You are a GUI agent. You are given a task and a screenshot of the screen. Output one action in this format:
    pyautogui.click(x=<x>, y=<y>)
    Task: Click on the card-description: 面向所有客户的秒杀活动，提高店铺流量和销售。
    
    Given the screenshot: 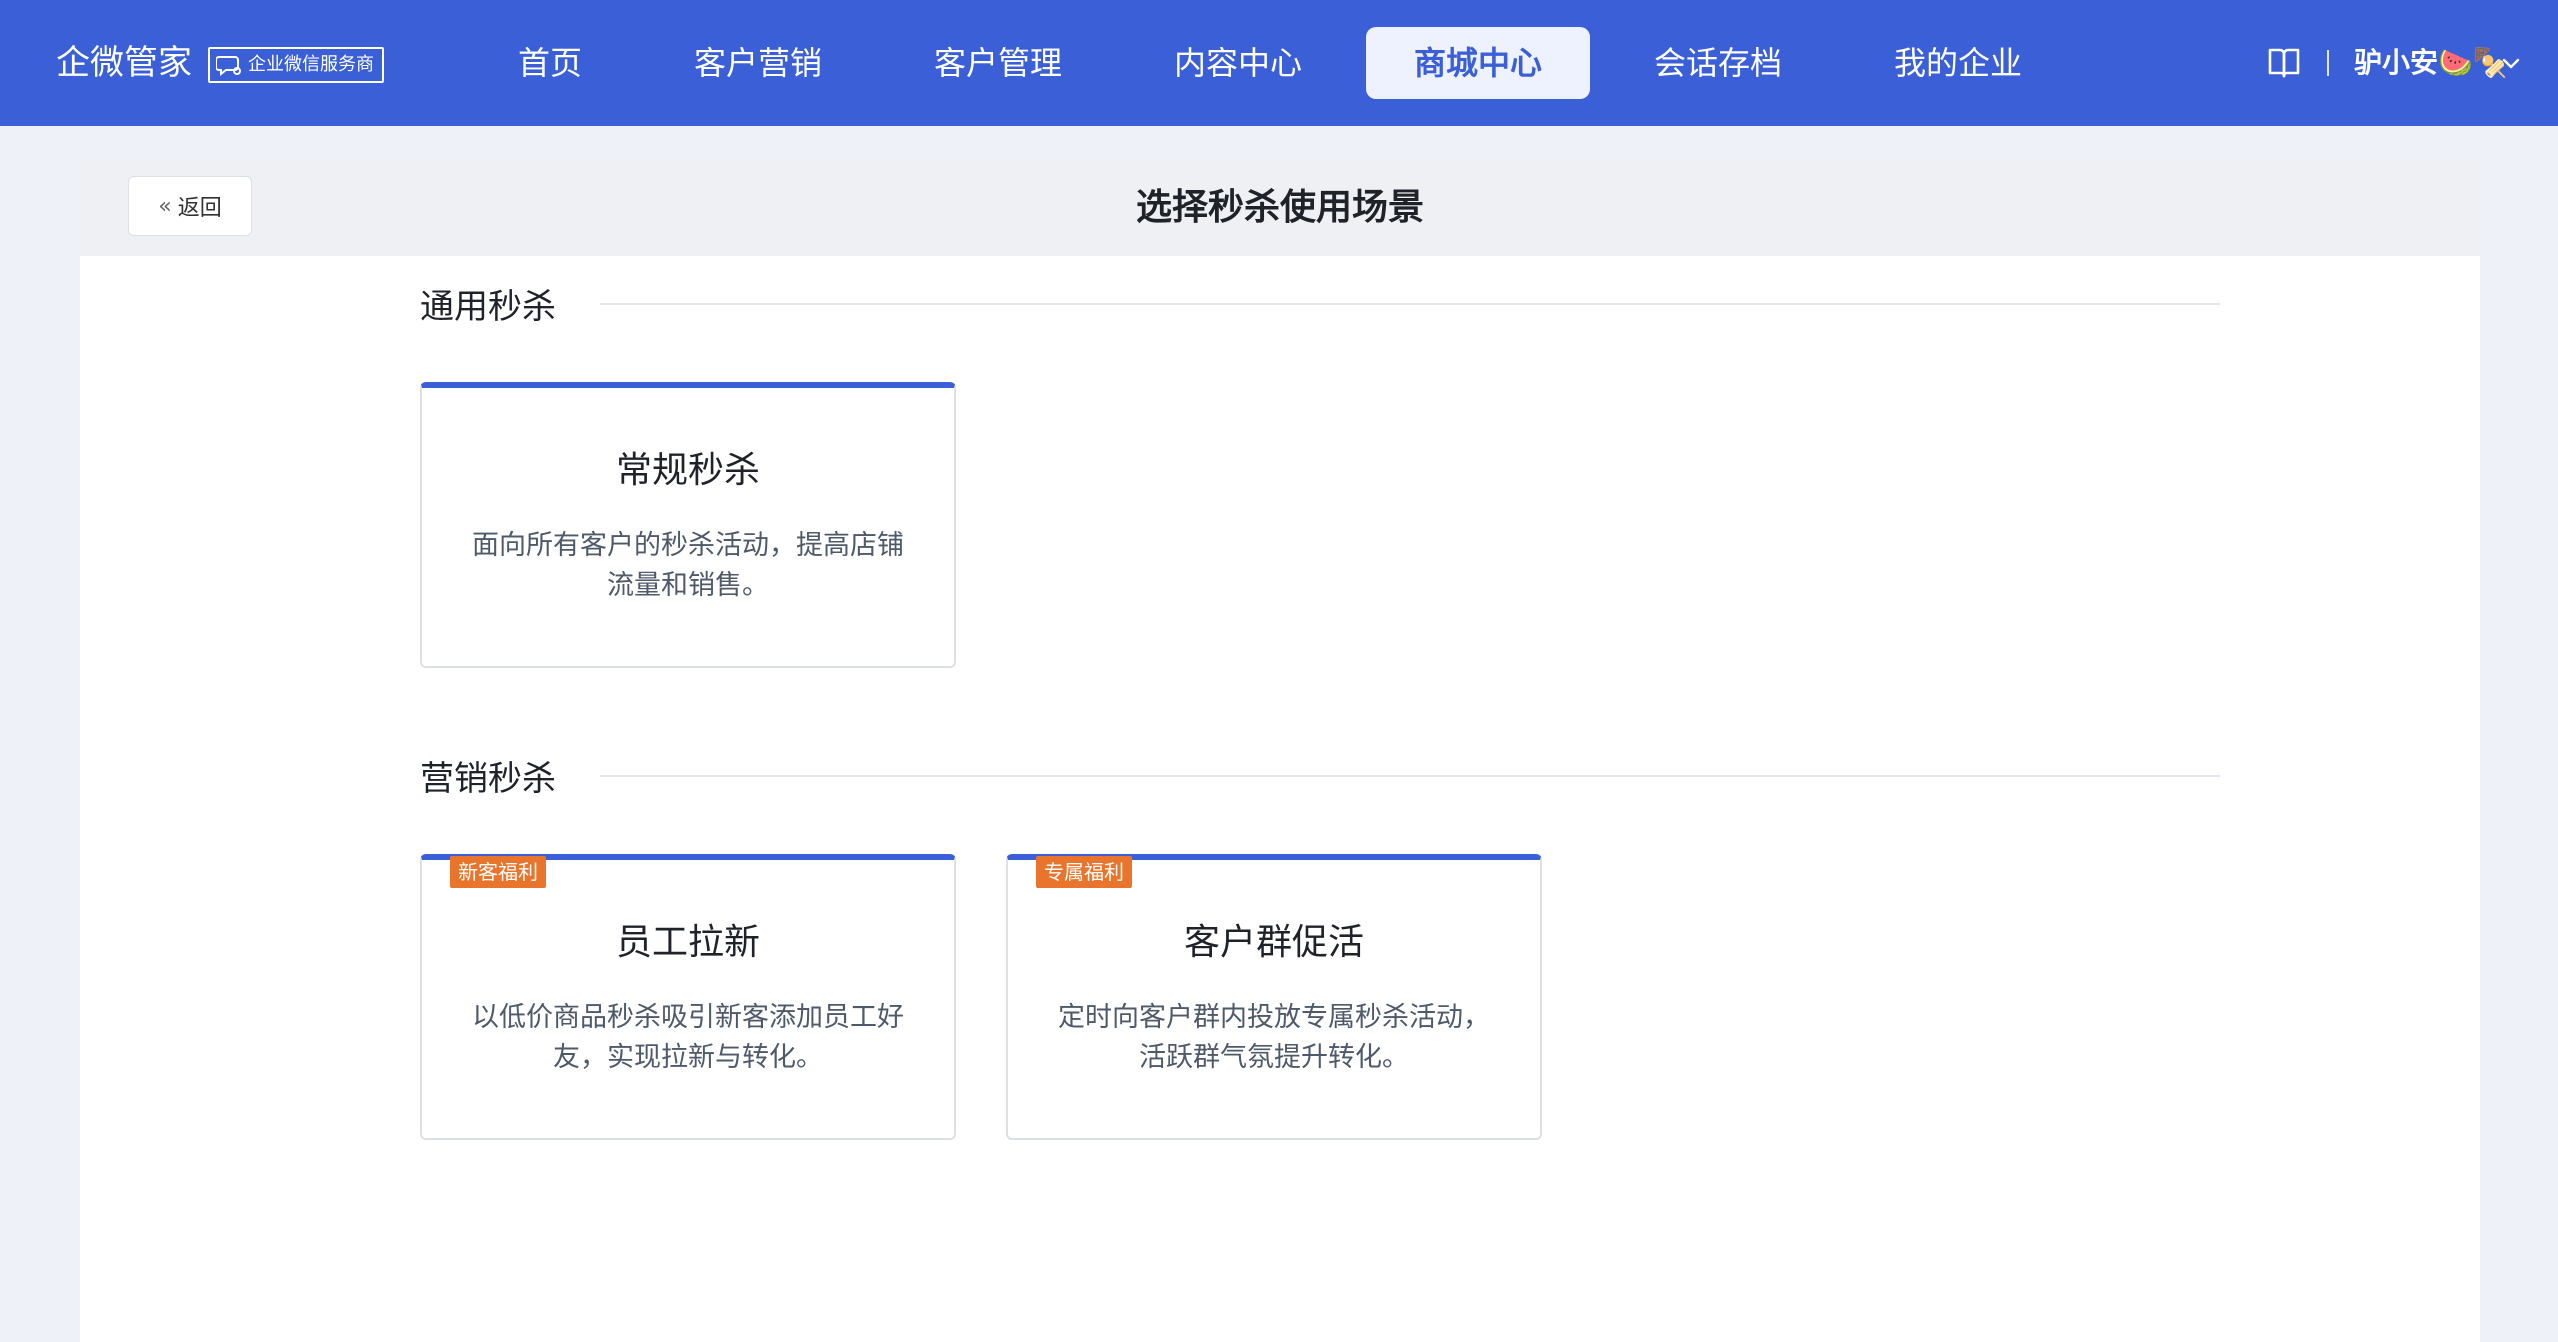 What is the action you would take?
    pyautogui.click(x=688, y=565)
    